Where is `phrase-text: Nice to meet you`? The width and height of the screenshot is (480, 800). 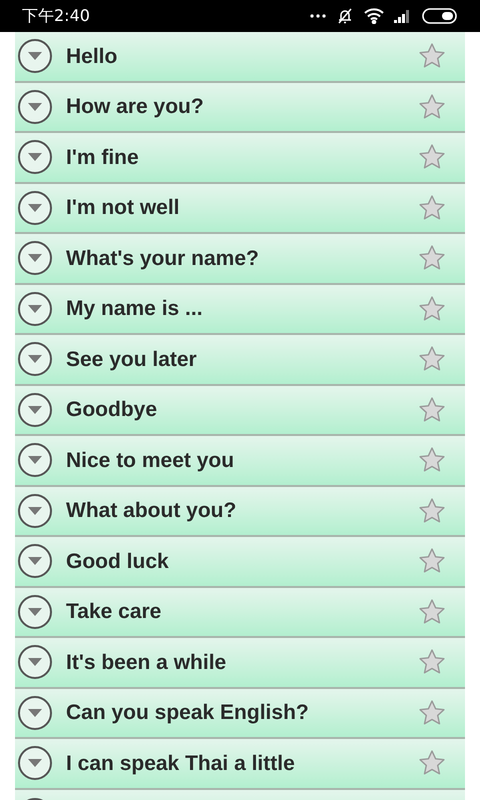
phrase-text: Nice to meet you is located at coordinates (151, 461).